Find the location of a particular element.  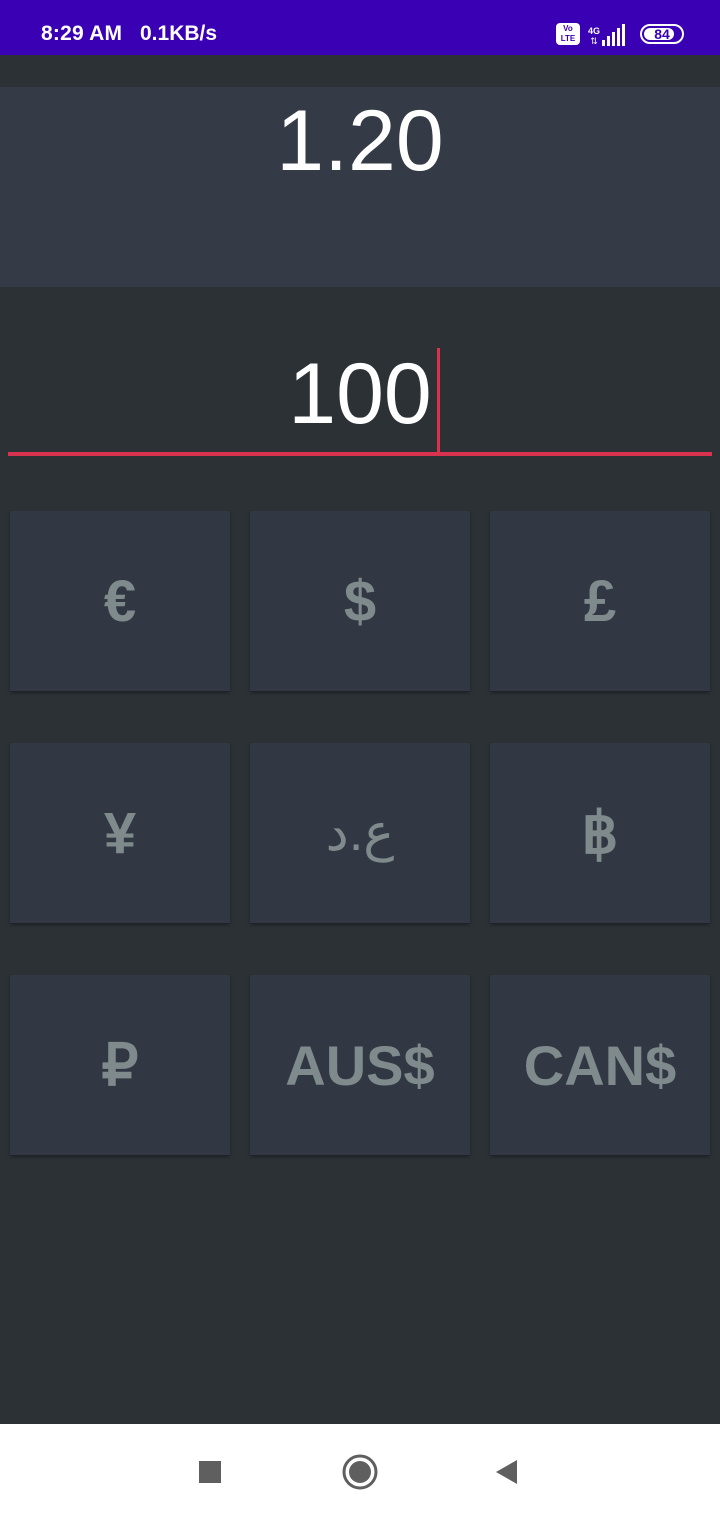

volte-text-top: Vo is located at coordinates (568, 28).